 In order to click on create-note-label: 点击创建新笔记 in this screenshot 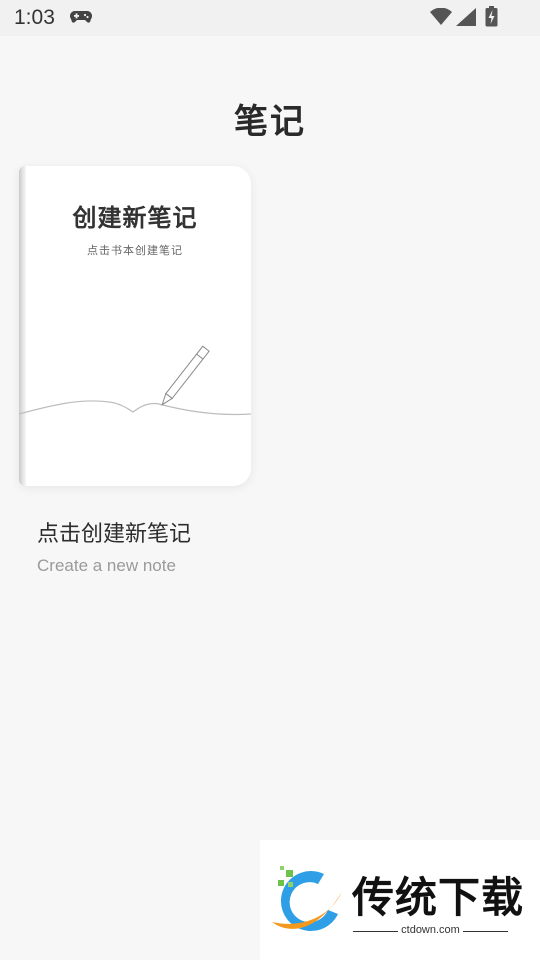, I will do `click(114, 532)`.